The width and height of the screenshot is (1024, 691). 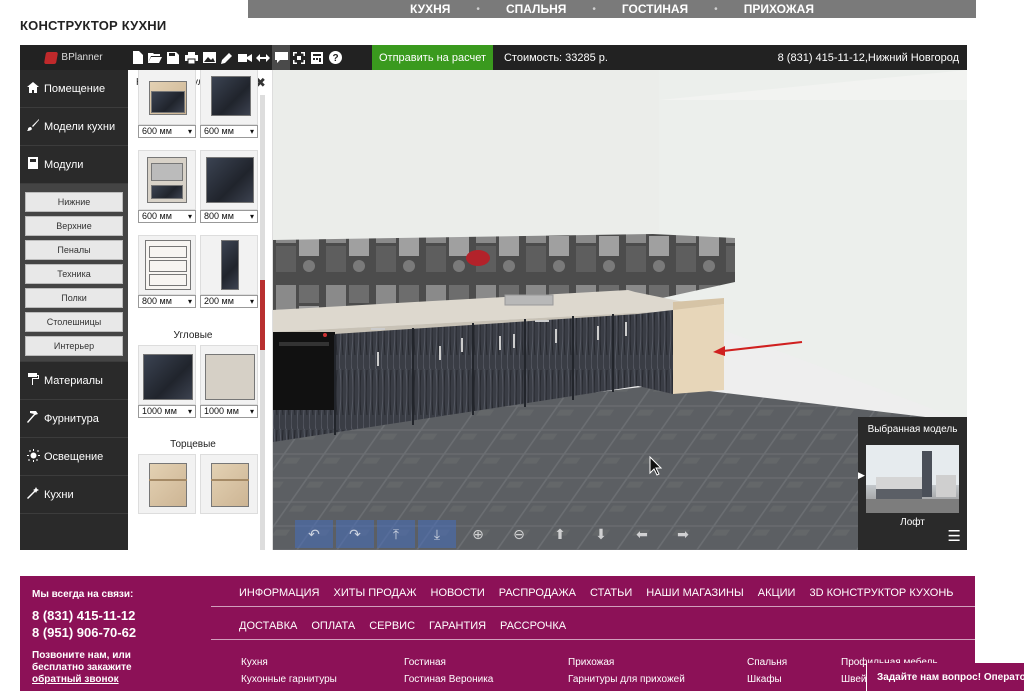 What do you see at coordinates (74, 127) in the screenshot?
I see `sidebar-item-kitchen-models: Модели кухни` at bounding box center [74, 127].